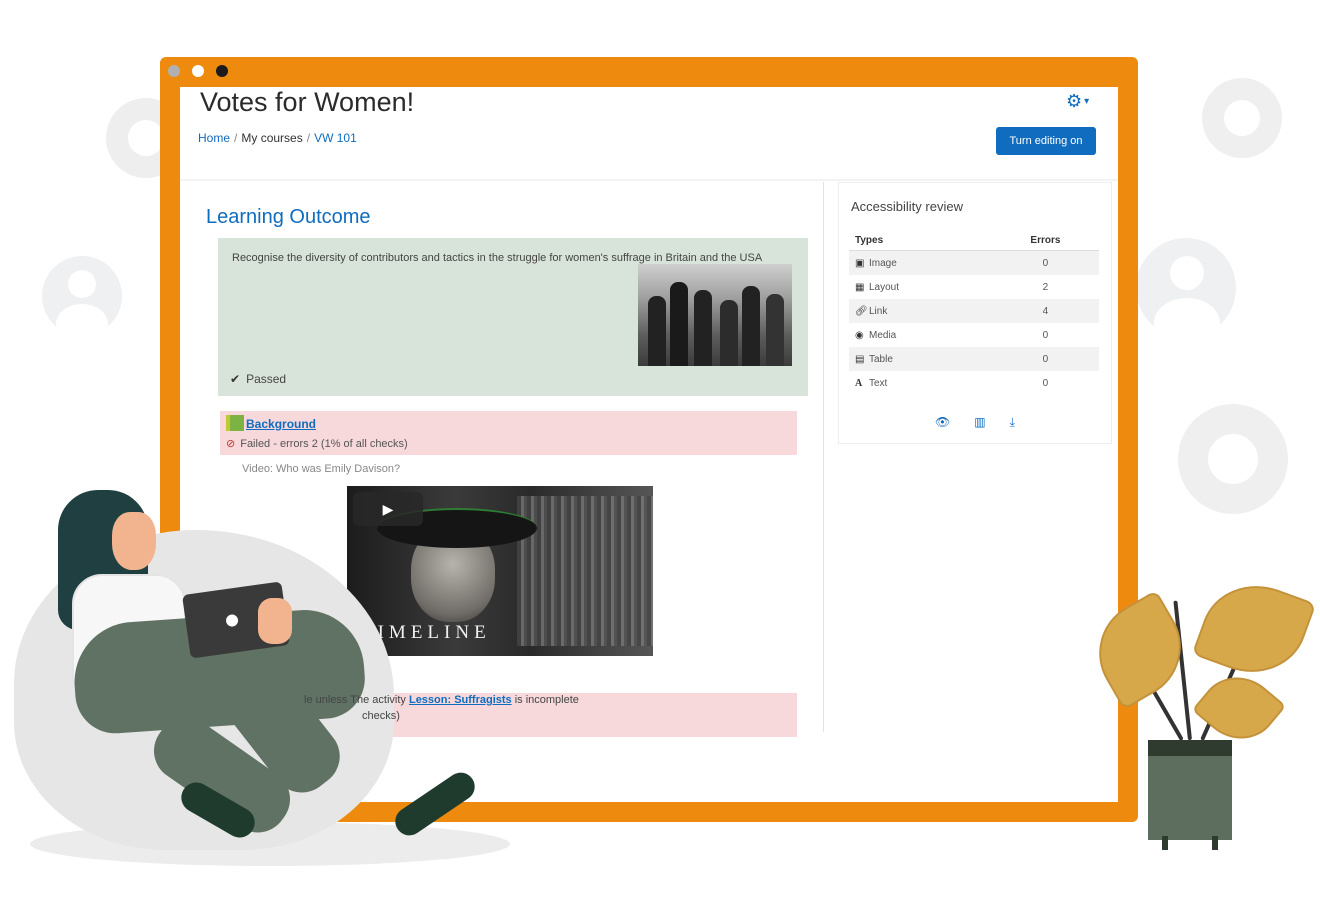 Image resolution: width=1320 pixels, height=902 pixels. I want to click on window-dot-minimize, so click(198, 71).